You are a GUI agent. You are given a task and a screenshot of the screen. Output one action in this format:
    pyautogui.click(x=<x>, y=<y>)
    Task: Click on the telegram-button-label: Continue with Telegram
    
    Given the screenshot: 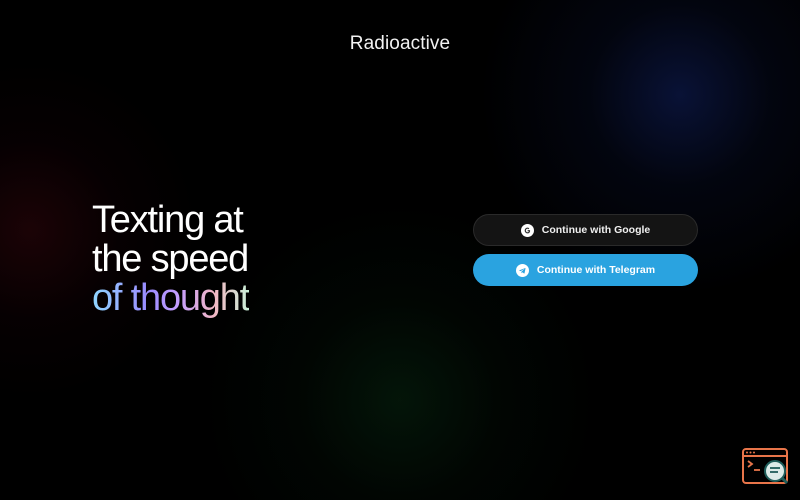 What is the action you would take?
    pyautogui.click(x=596, y=270)
    